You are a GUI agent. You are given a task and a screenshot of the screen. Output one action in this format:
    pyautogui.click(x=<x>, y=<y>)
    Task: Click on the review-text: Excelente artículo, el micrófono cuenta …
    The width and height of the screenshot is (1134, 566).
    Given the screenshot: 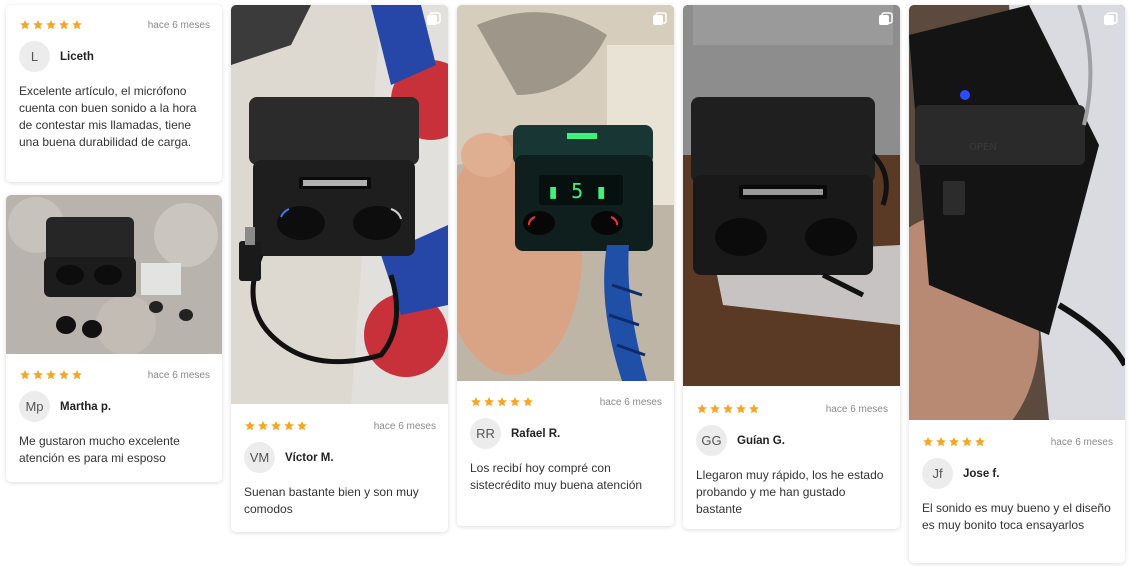 What is the action you would take?
    pyautogui.click(x=108, y=116)
    